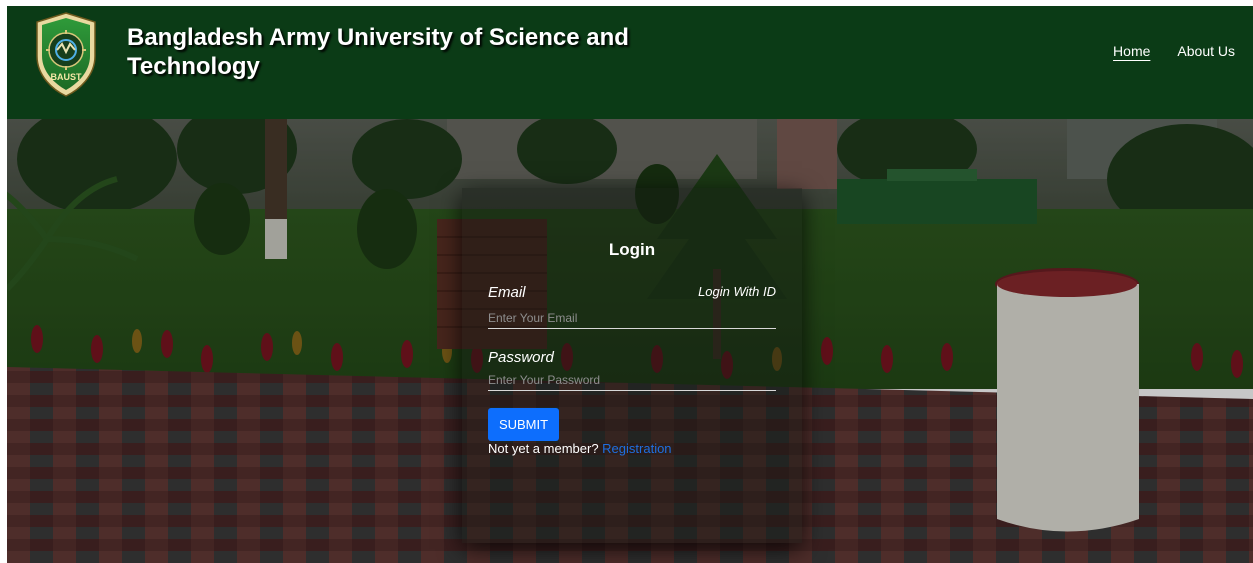  What do you see at coordinates (543, 448) in the screenshot?
I see `member-prompt-text: Not yet a member?` at bounding box center [543, 448].